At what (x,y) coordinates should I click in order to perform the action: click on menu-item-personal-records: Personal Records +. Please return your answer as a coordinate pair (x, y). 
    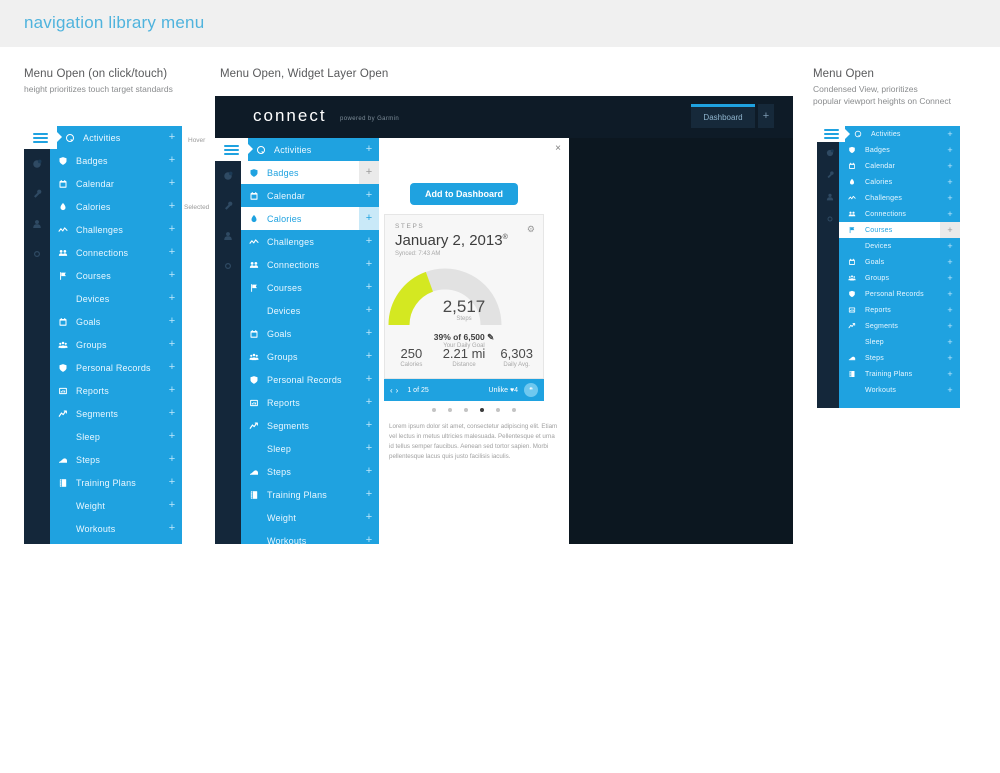
    Looking at the image, I should click on (116, 367).